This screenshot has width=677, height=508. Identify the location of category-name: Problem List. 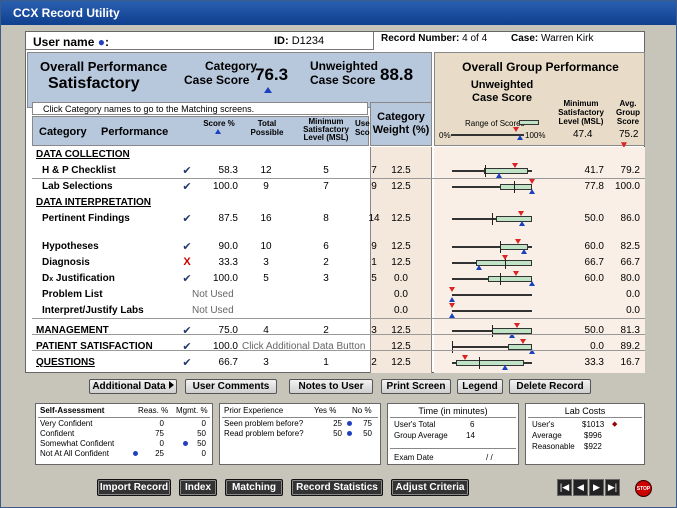
(72, 294).